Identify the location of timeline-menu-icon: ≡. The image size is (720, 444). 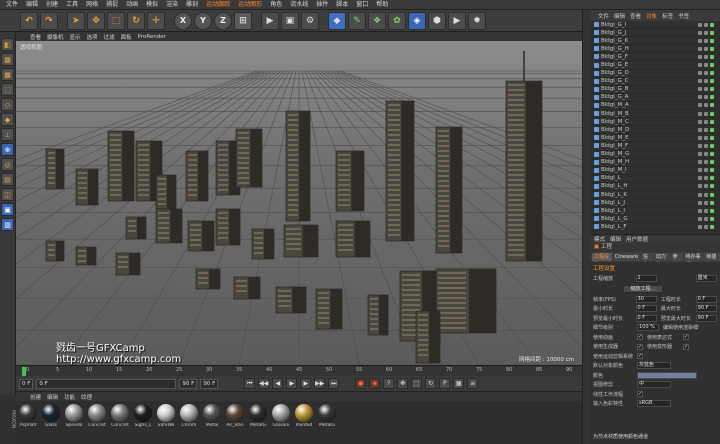
(473, 383).